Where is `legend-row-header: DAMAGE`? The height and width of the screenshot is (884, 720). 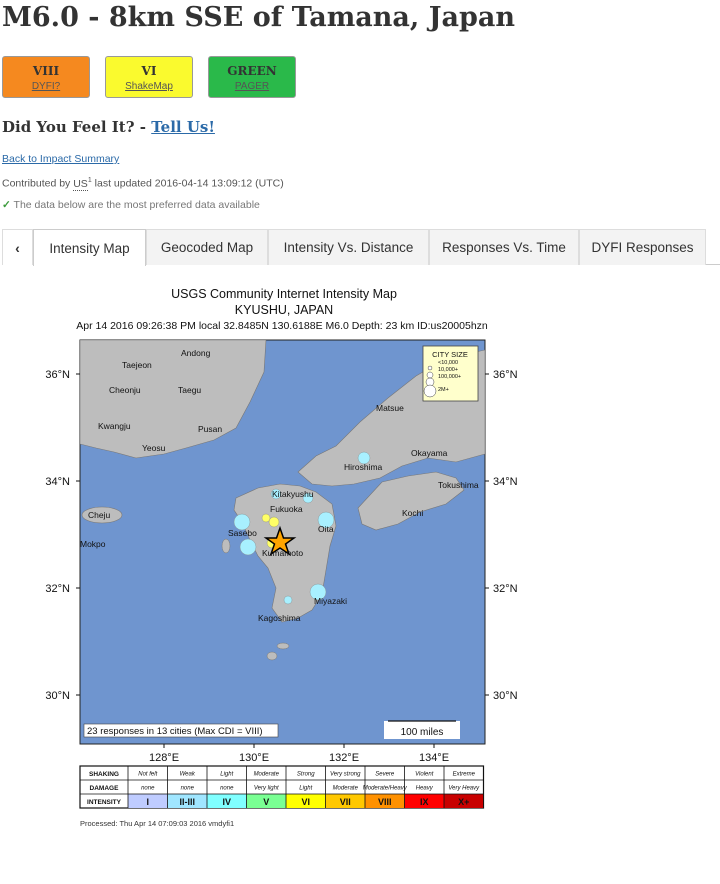 legend-row-header: DAMAGE is located at coordinates (105, 788).